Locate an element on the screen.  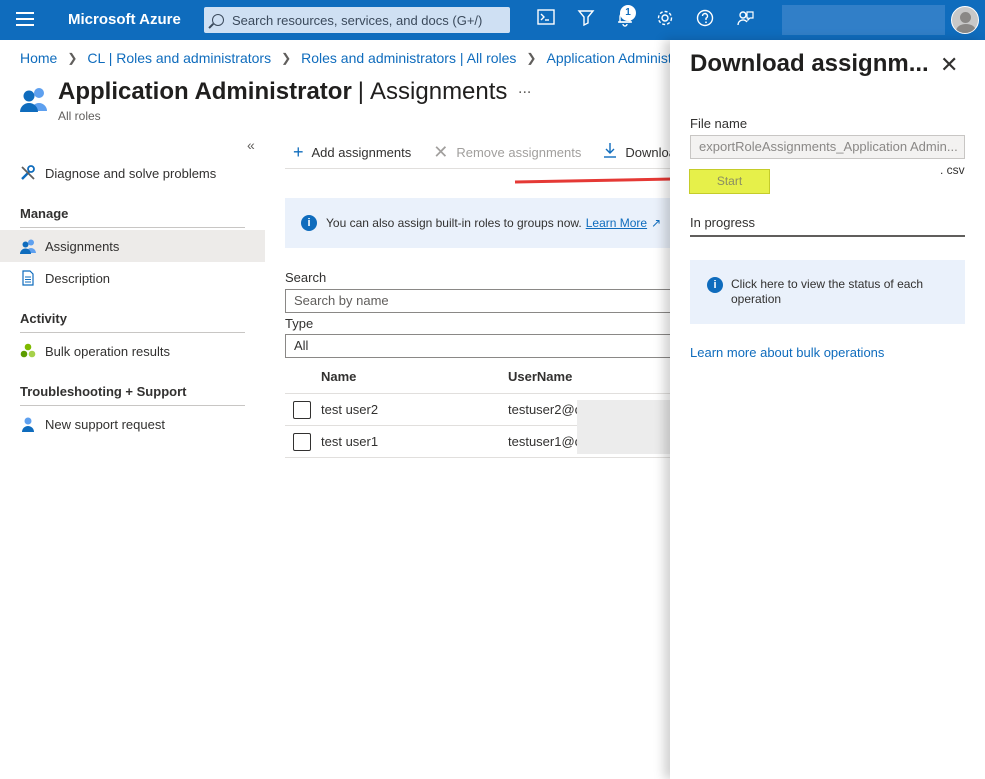
download-icon is located at coordinates (610, 152).